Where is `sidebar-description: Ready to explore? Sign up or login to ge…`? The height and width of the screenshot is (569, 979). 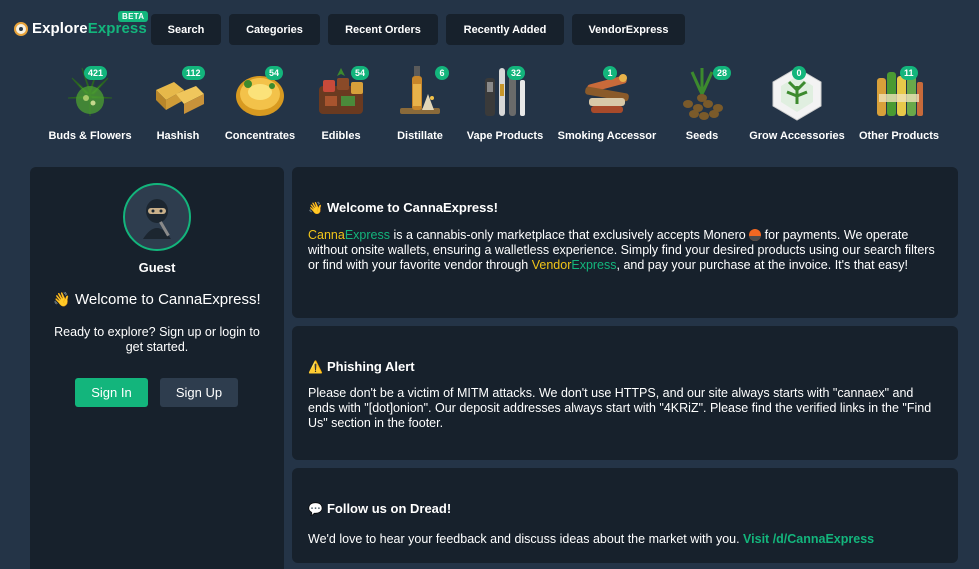
sidebar-description: Ready to explore? Sign up or login to ge… is located at coordinates (157, 339).